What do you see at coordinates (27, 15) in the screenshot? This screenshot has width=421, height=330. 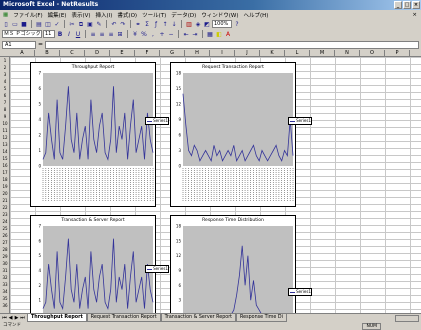 I see `menu-file: ファイル(F)` at bounding box center [27, 15].